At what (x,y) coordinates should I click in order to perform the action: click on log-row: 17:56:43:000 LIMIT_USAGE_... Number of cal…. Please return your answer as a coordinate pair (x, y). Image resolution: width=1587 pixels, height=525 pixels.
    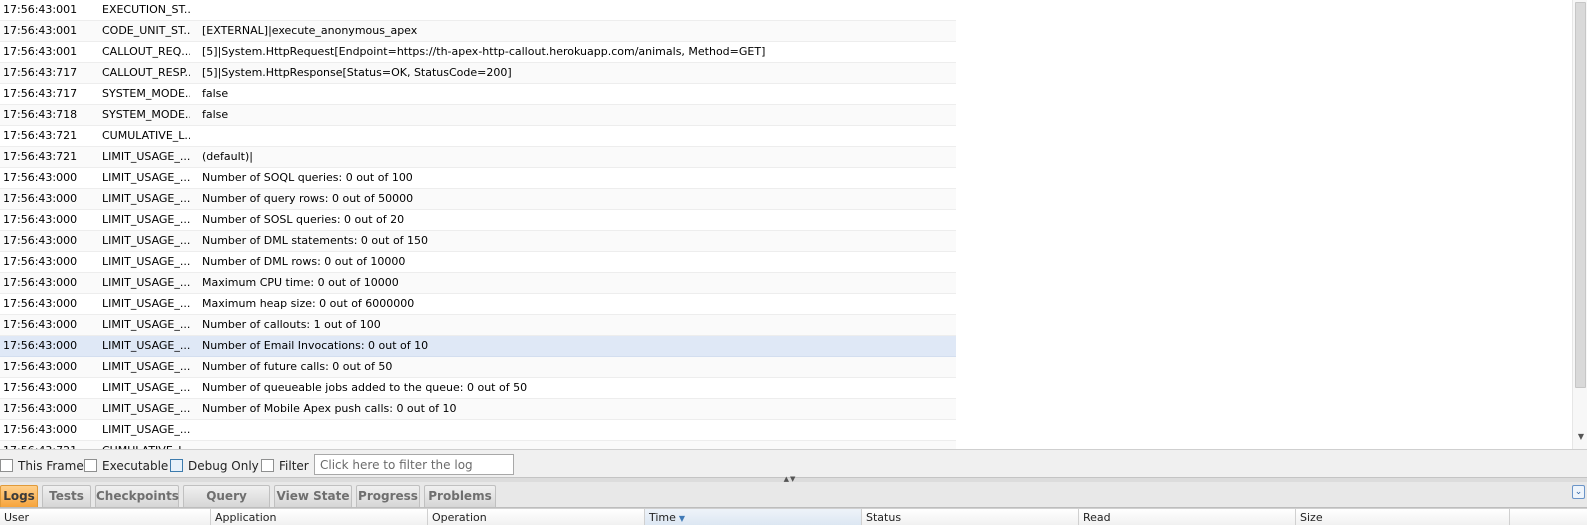
    Looking at the image, I should click on (478, 325).